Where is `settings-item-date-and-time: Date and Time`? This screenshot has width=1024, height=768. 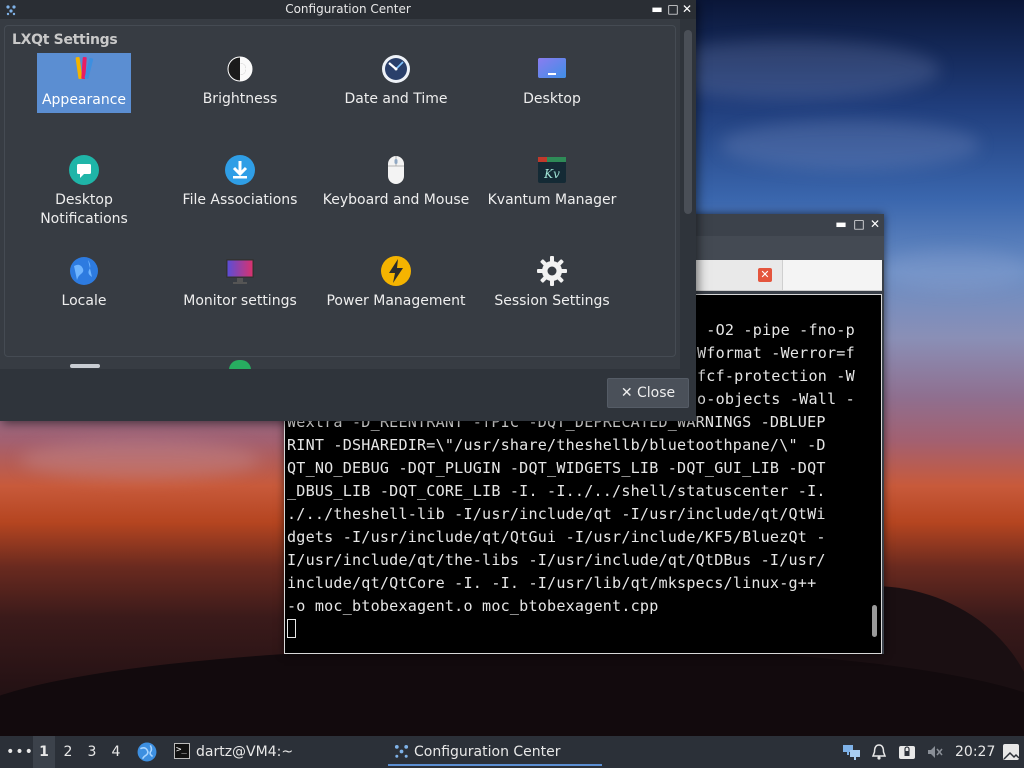 settings-item-date-and-time: Date and Time is located at coordinates (396, 101).